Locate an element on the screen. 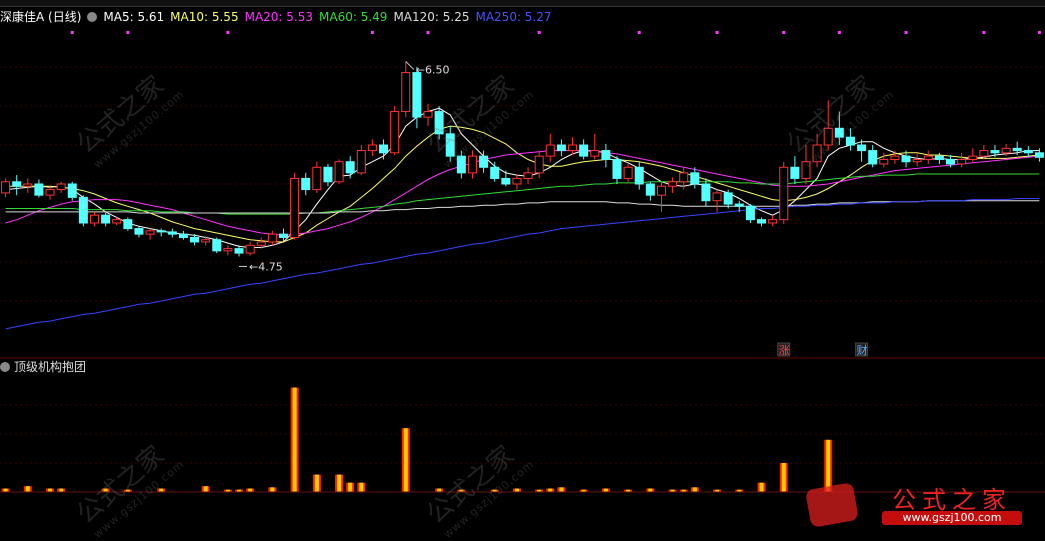 The width and height of the screenshot is (1045, 541). indicator-title: 顶级机构抱团 is located at coordinates (50, 367).